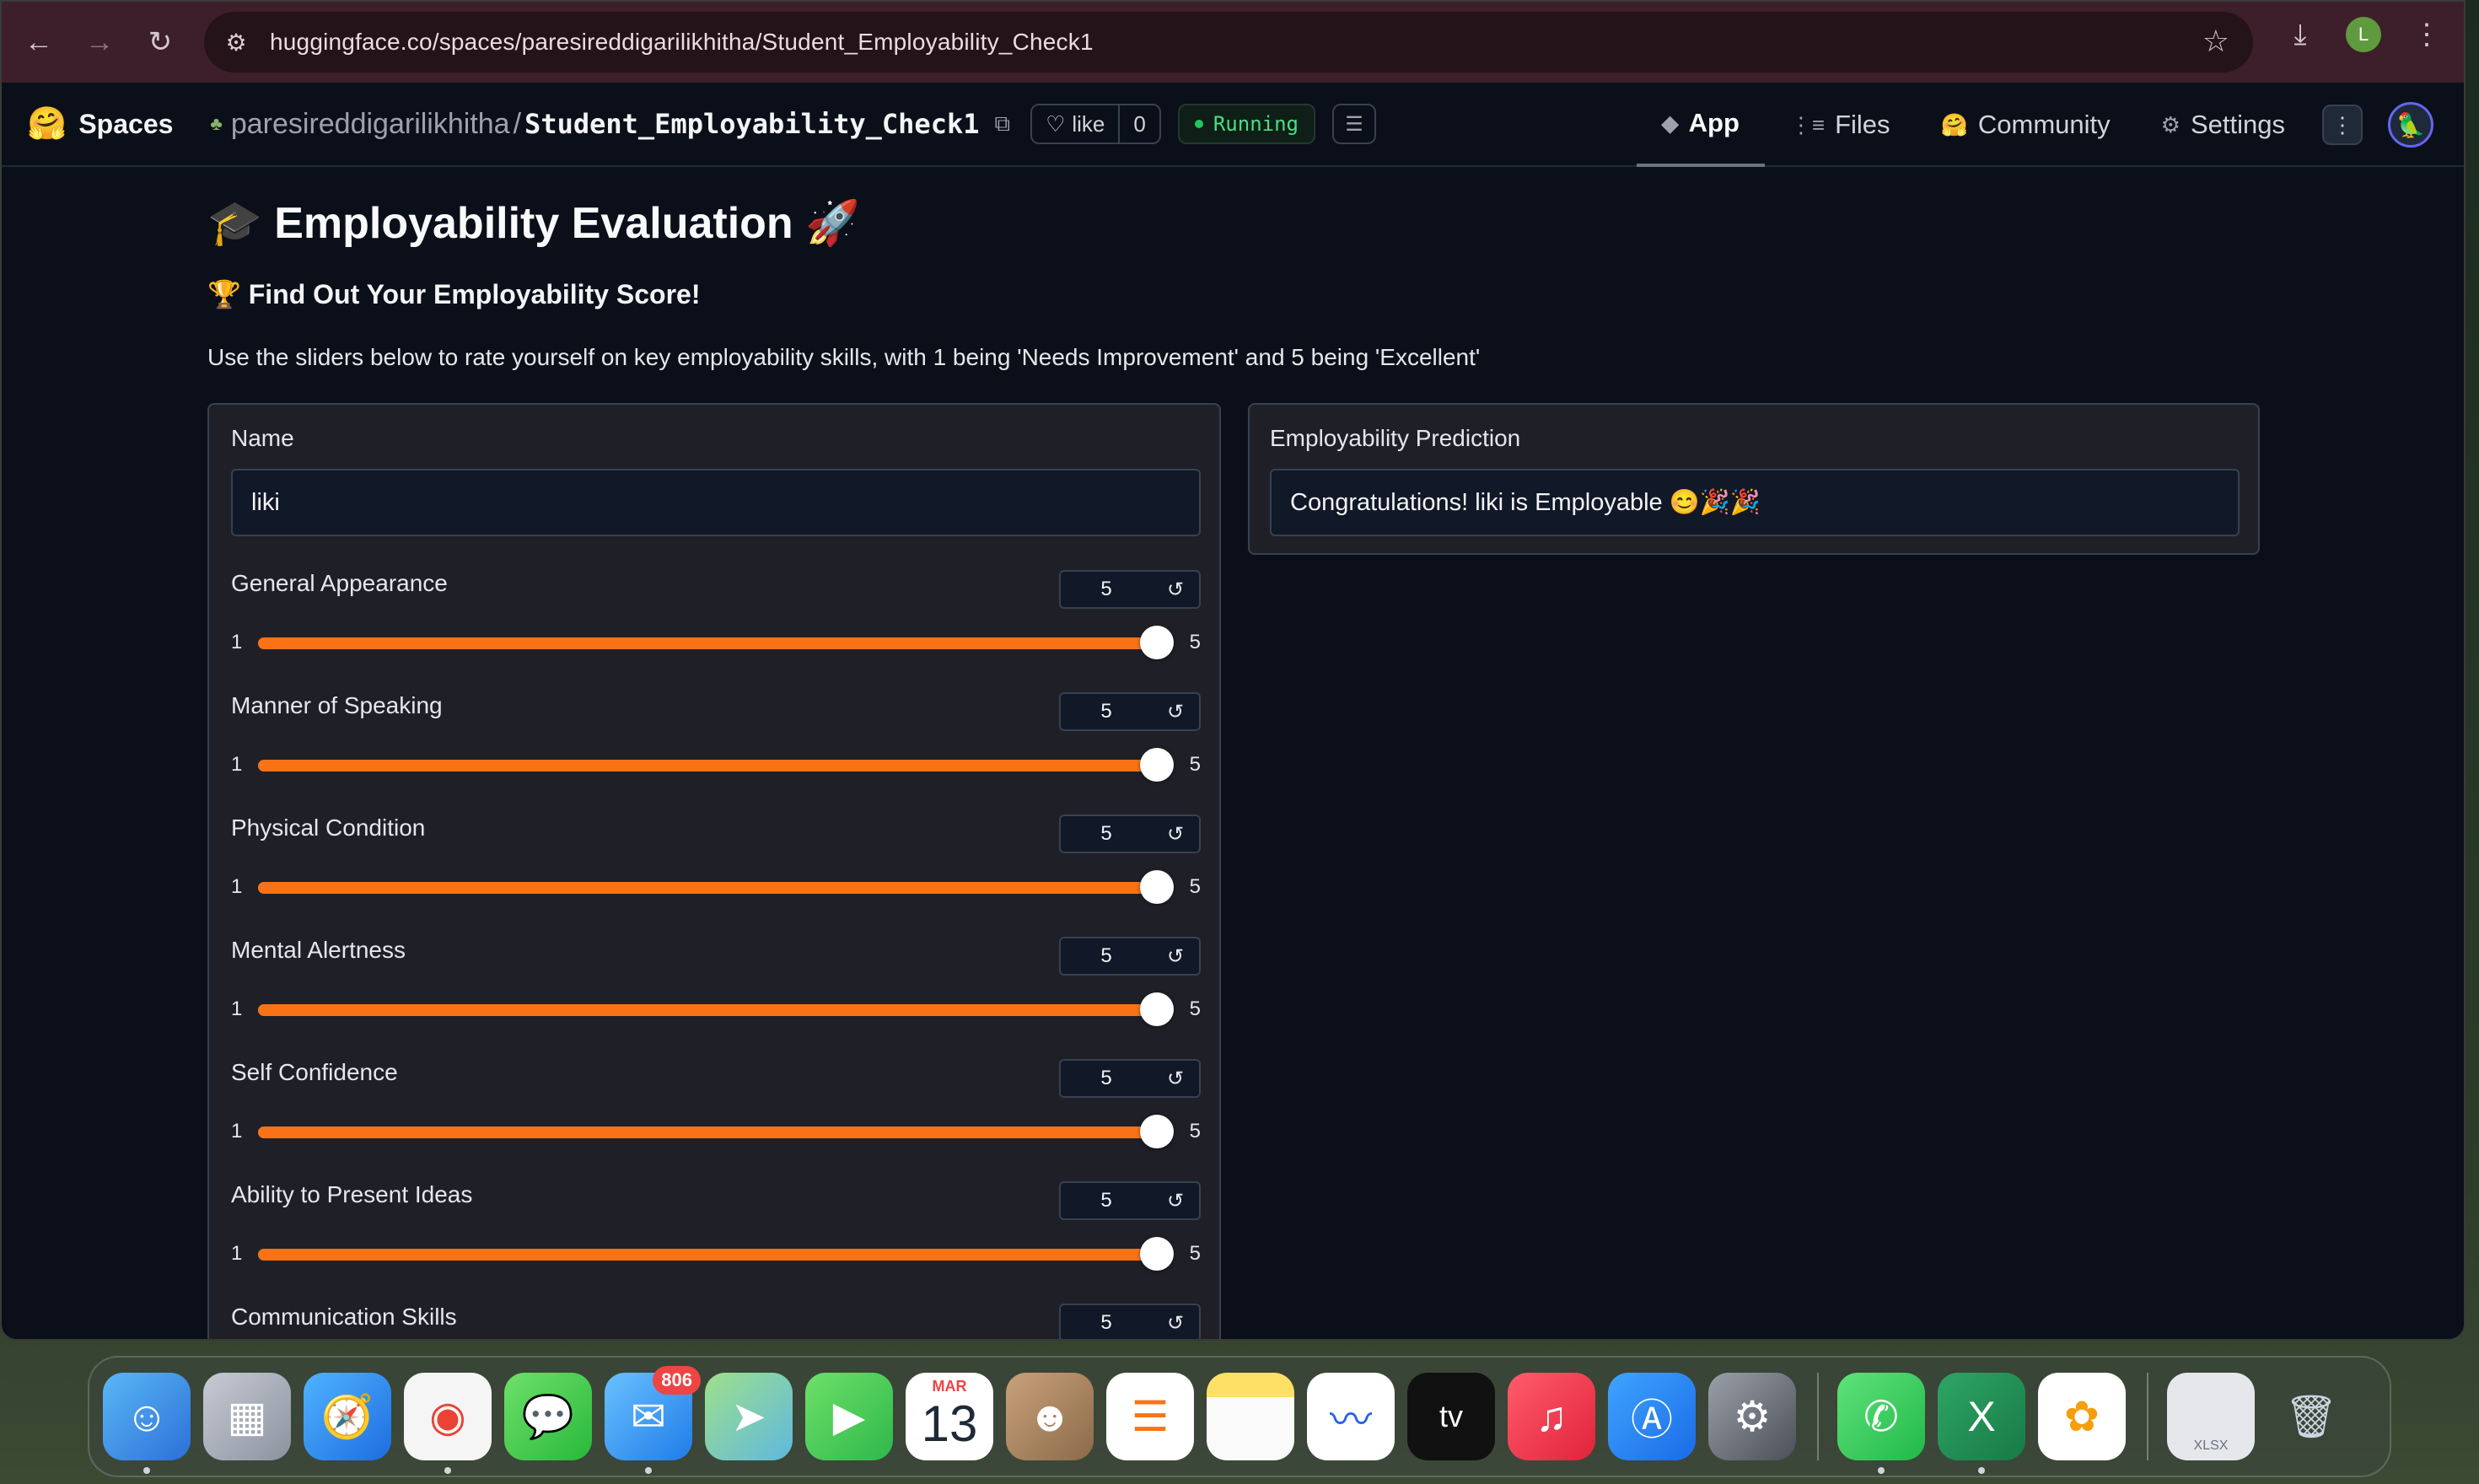  Describe the element at coordinates (99, 42) in the screenshot. I see `forward-arrow-icon: →` at that location.